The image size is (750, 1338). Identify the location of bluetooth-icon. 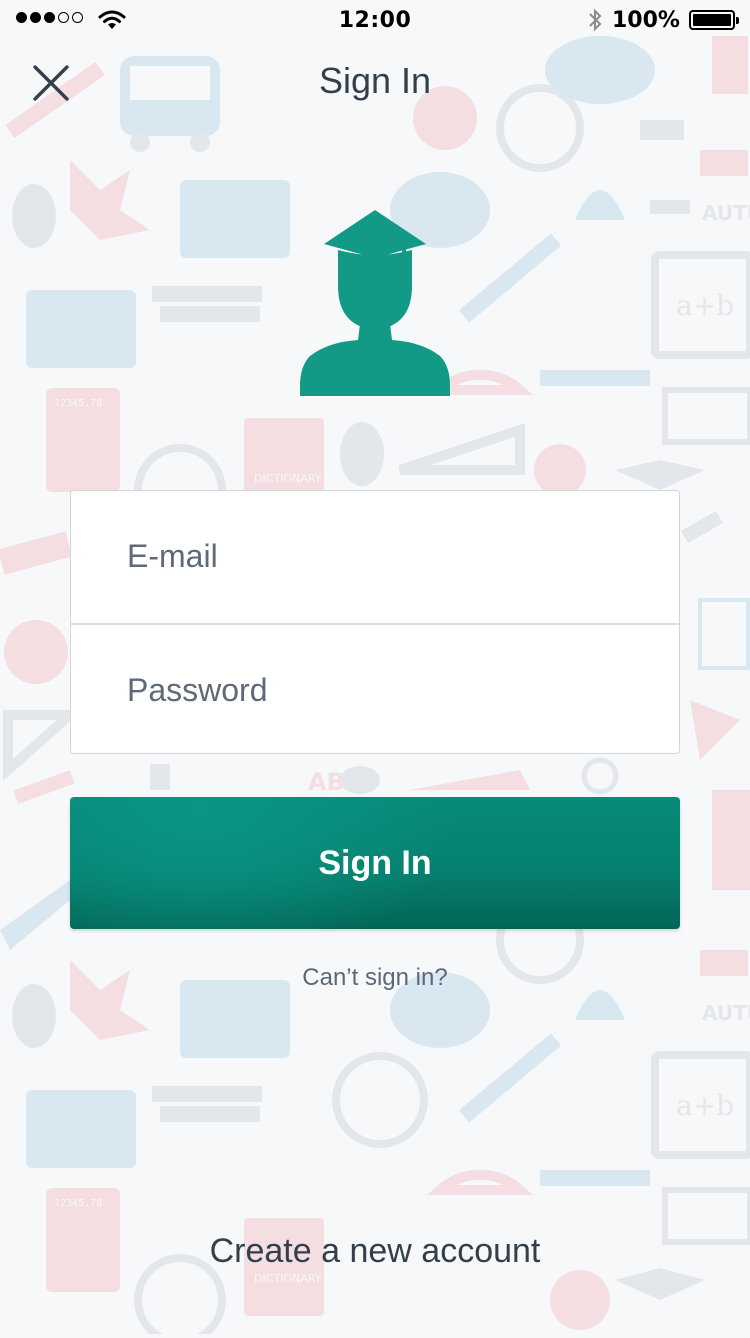
(595, 20).